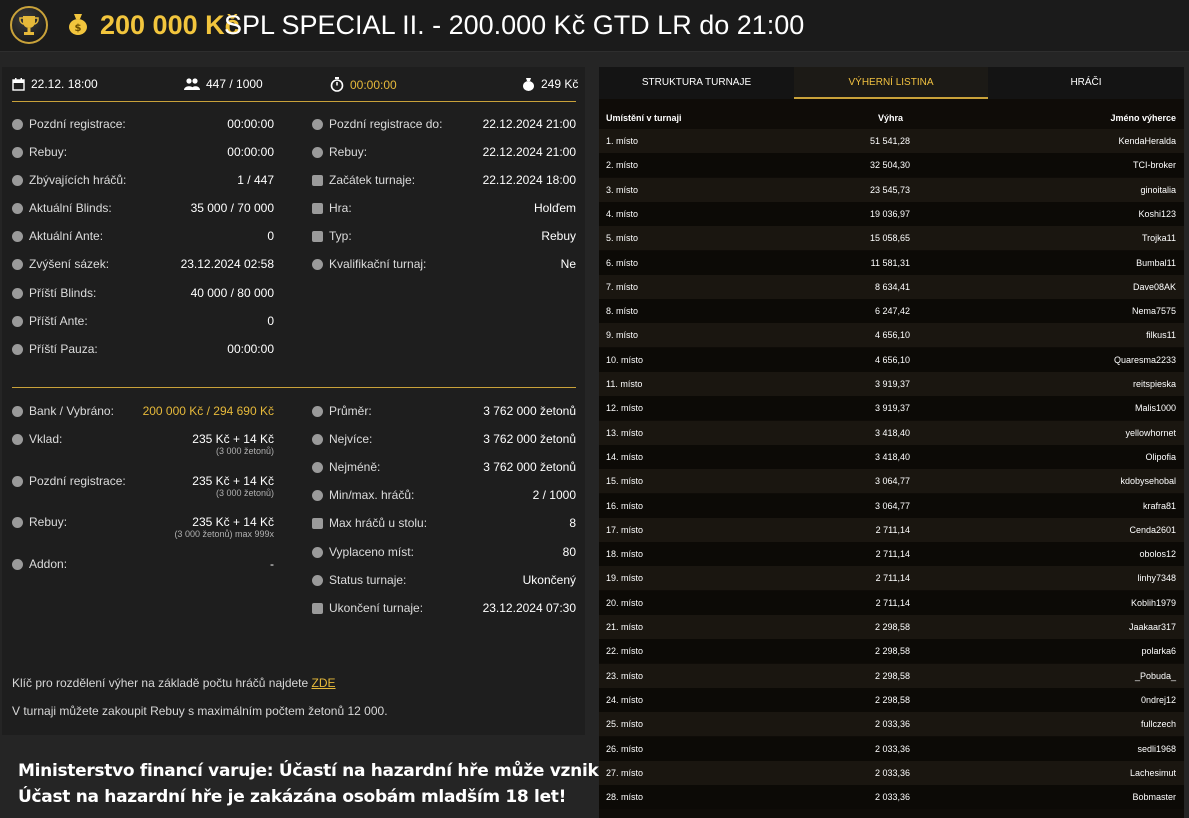 The image size is (1189, 818). What do you see at coordinates (317, 495) in the screenshot?
I see `users-icon` at bounding box center [317, 495].